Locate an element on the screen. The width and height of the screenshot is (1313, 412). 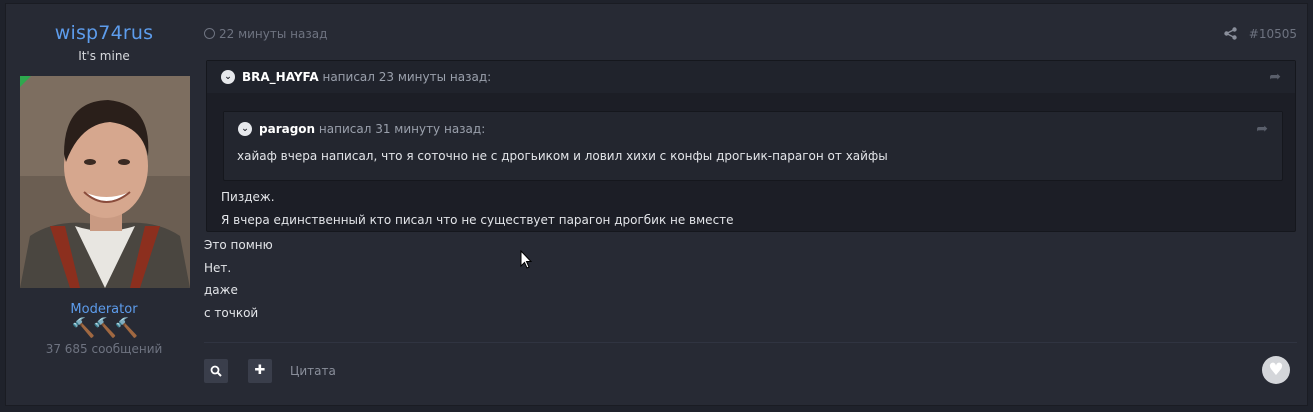
quote-inner-meta: написал 31 минуту назад: is located at coordinates (400, 129).